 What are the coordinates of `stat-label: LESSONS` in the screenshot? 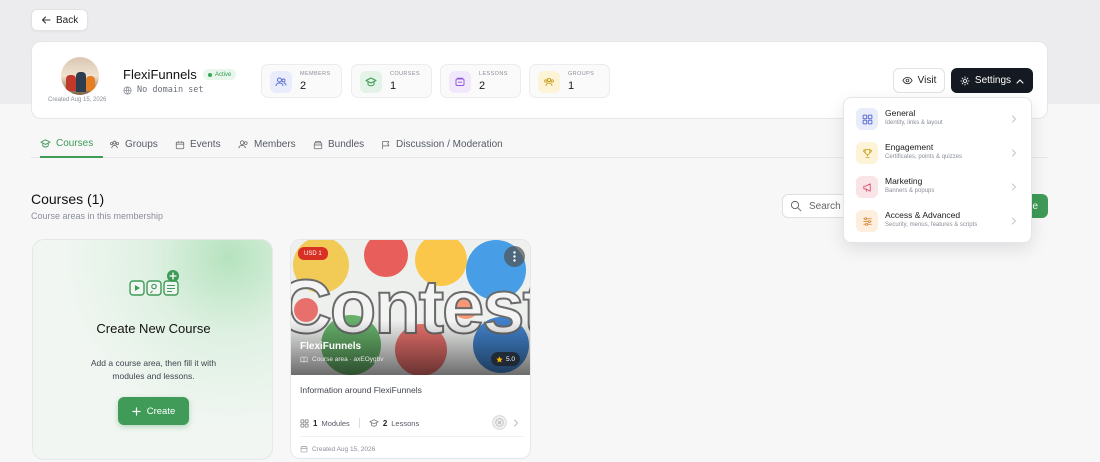 It's located at (493, 74).